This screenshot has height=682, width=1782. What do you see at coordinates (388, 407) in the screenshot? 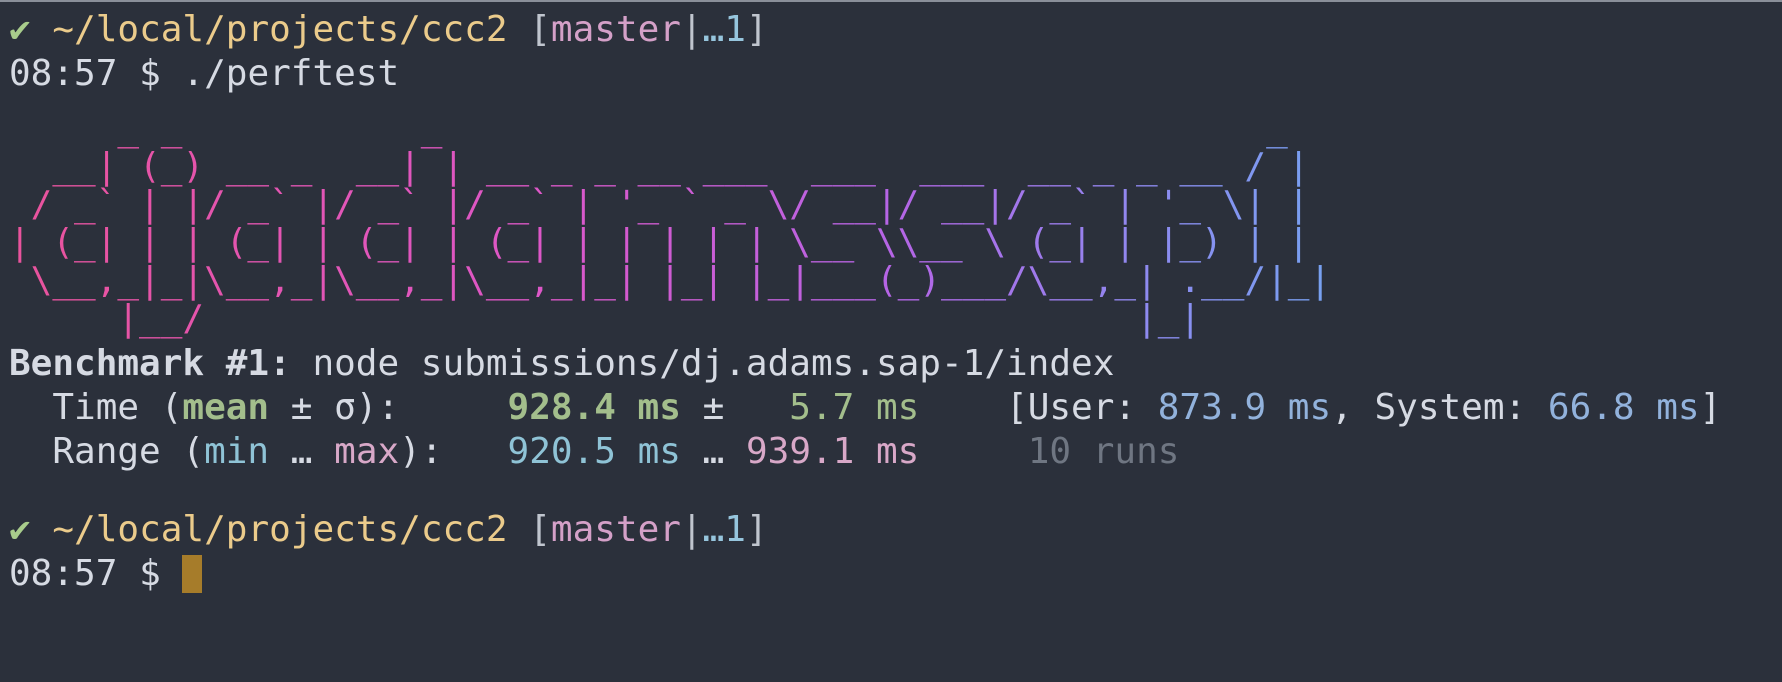
I see `time-label-suffix: ± σ):` at bounding box center [388, 407].